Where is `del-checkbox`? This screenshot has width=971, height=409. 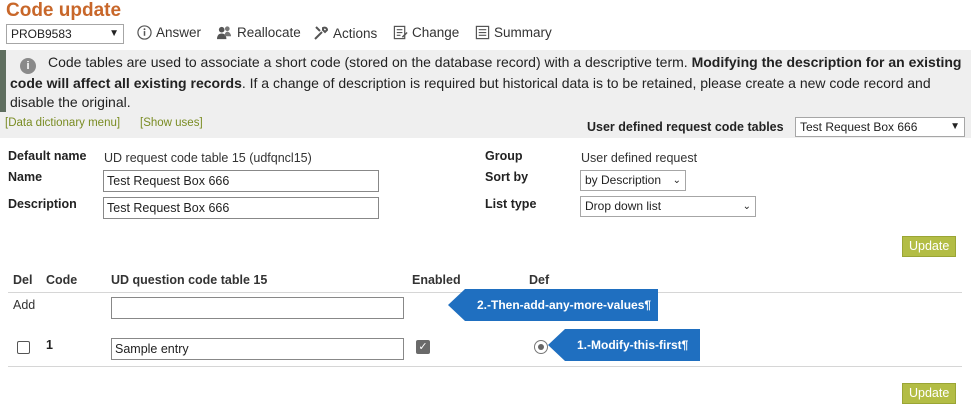
del-checkbox is located at coordinates (23, 347).